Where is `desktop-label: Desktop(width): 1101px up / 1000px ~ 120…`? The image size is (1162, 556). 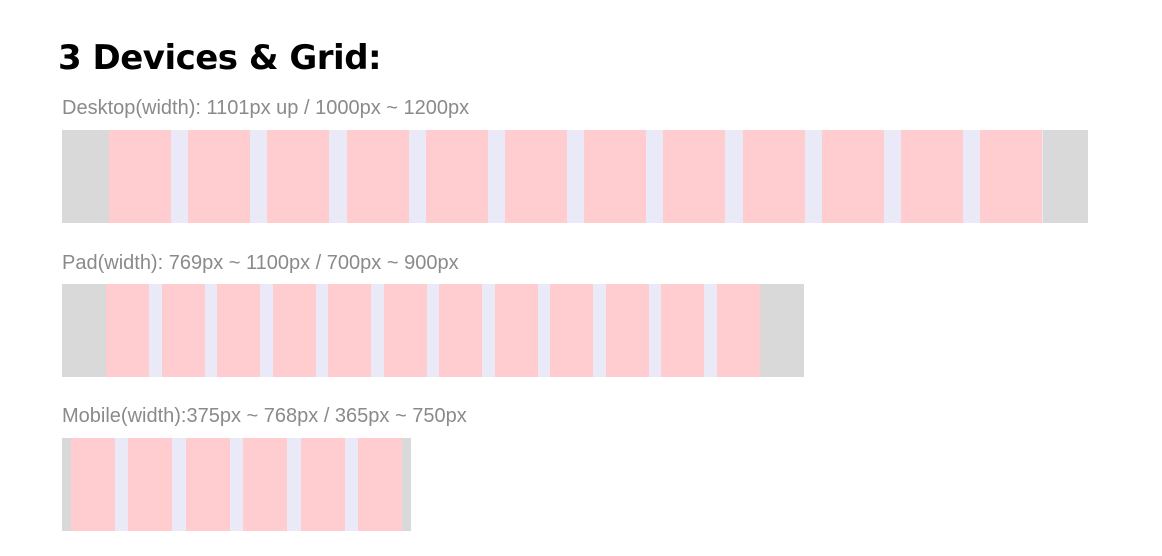
desktop-label: Desktop(width): 1101px up / 1000px ~ 120… is located at coordinates (266, 108).